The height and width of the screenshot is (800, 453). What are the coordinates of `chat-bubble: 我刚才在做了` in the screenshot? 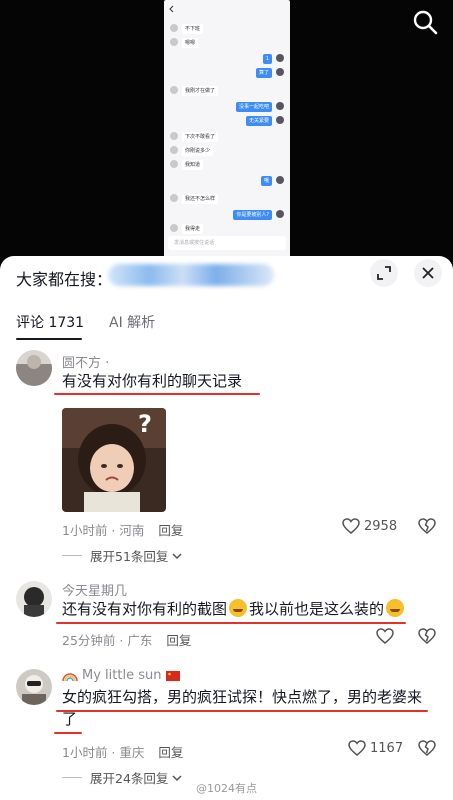 It's located at (200, 91).